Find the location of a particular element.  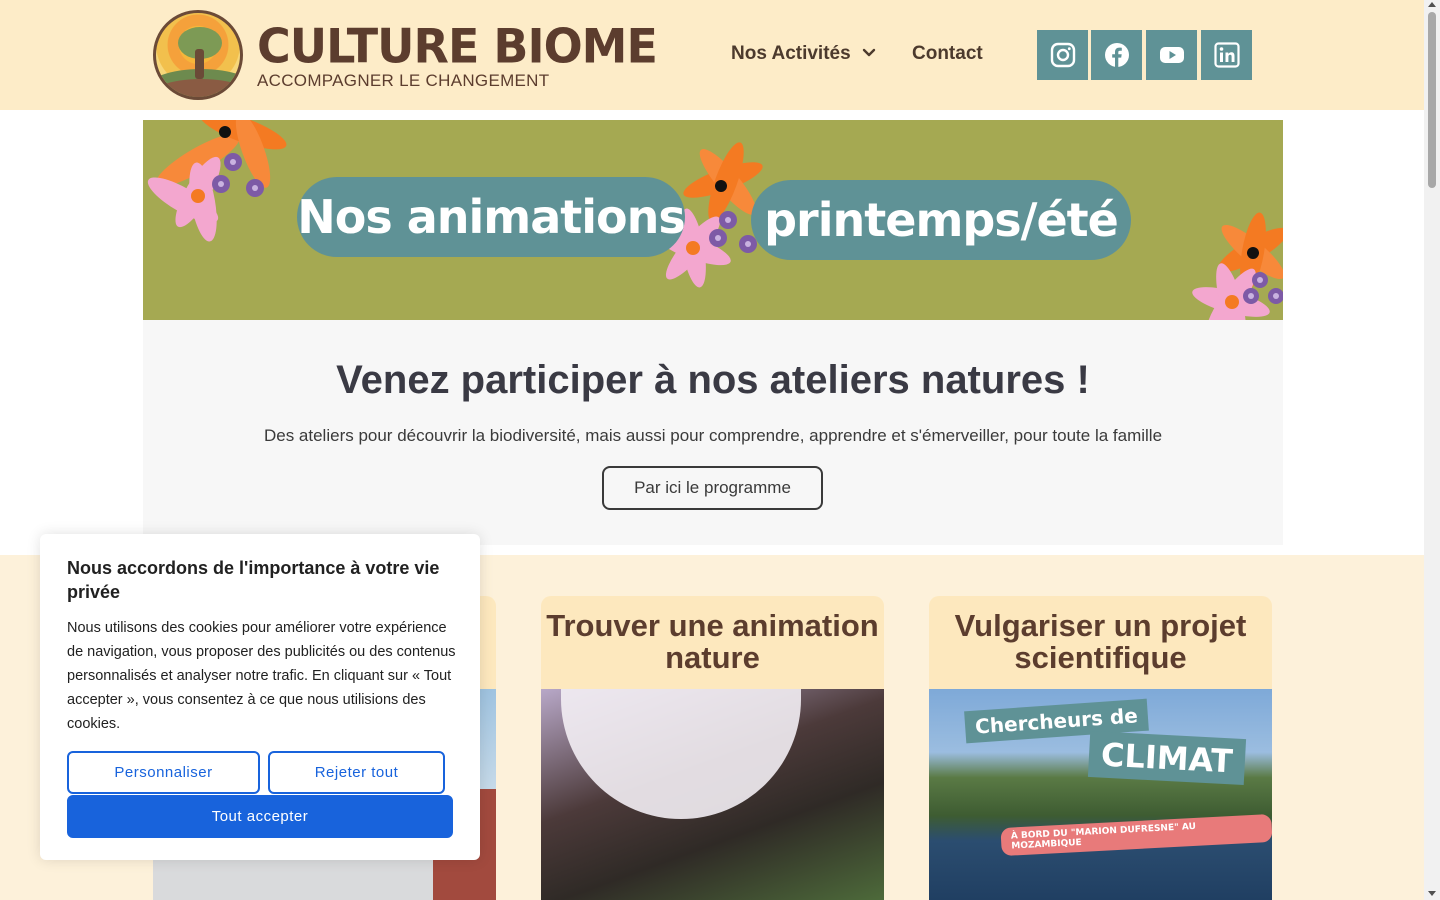

logo-hill is located at coordinates (198, 88).